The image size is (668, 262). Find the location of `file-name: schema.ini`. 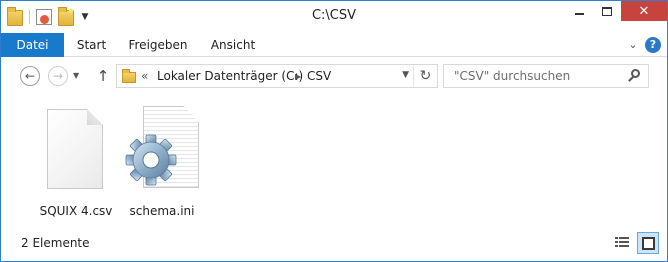

file-name: schema.ini is located at coordinates (162, 211).